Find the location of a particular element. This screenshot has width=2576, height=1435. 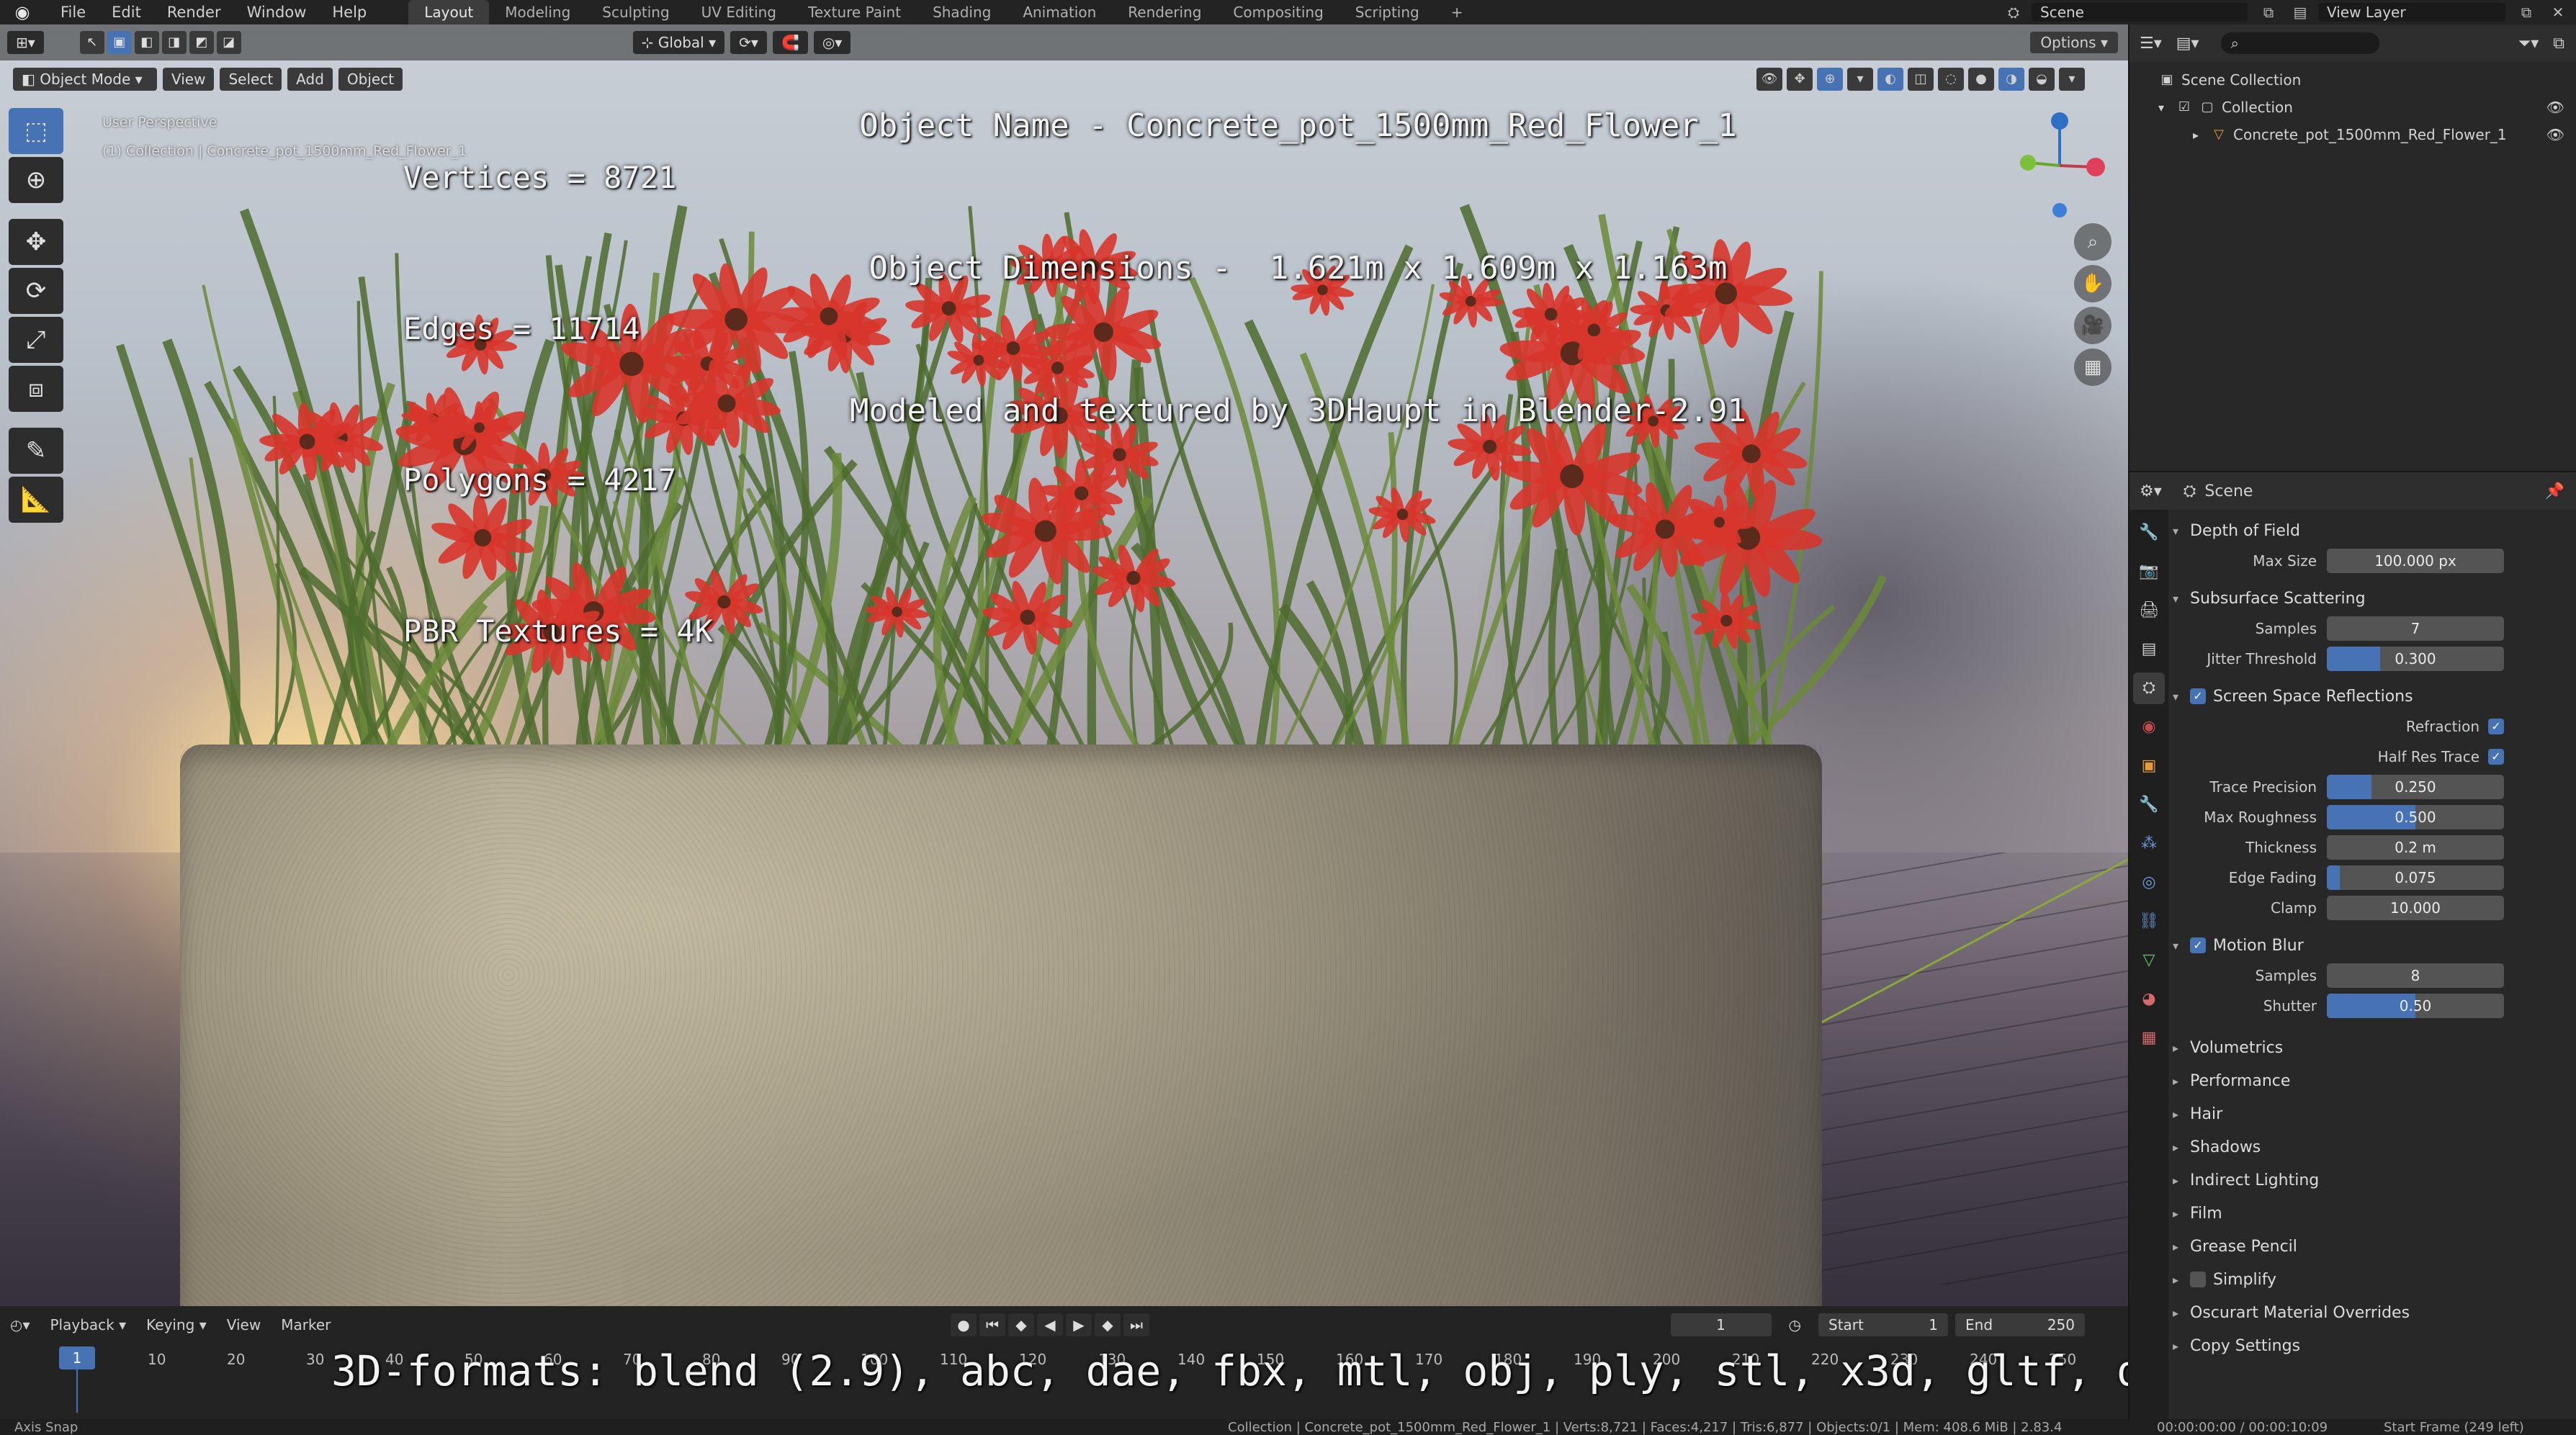

tab-layout: Layout is located at coordinates (449, 12).